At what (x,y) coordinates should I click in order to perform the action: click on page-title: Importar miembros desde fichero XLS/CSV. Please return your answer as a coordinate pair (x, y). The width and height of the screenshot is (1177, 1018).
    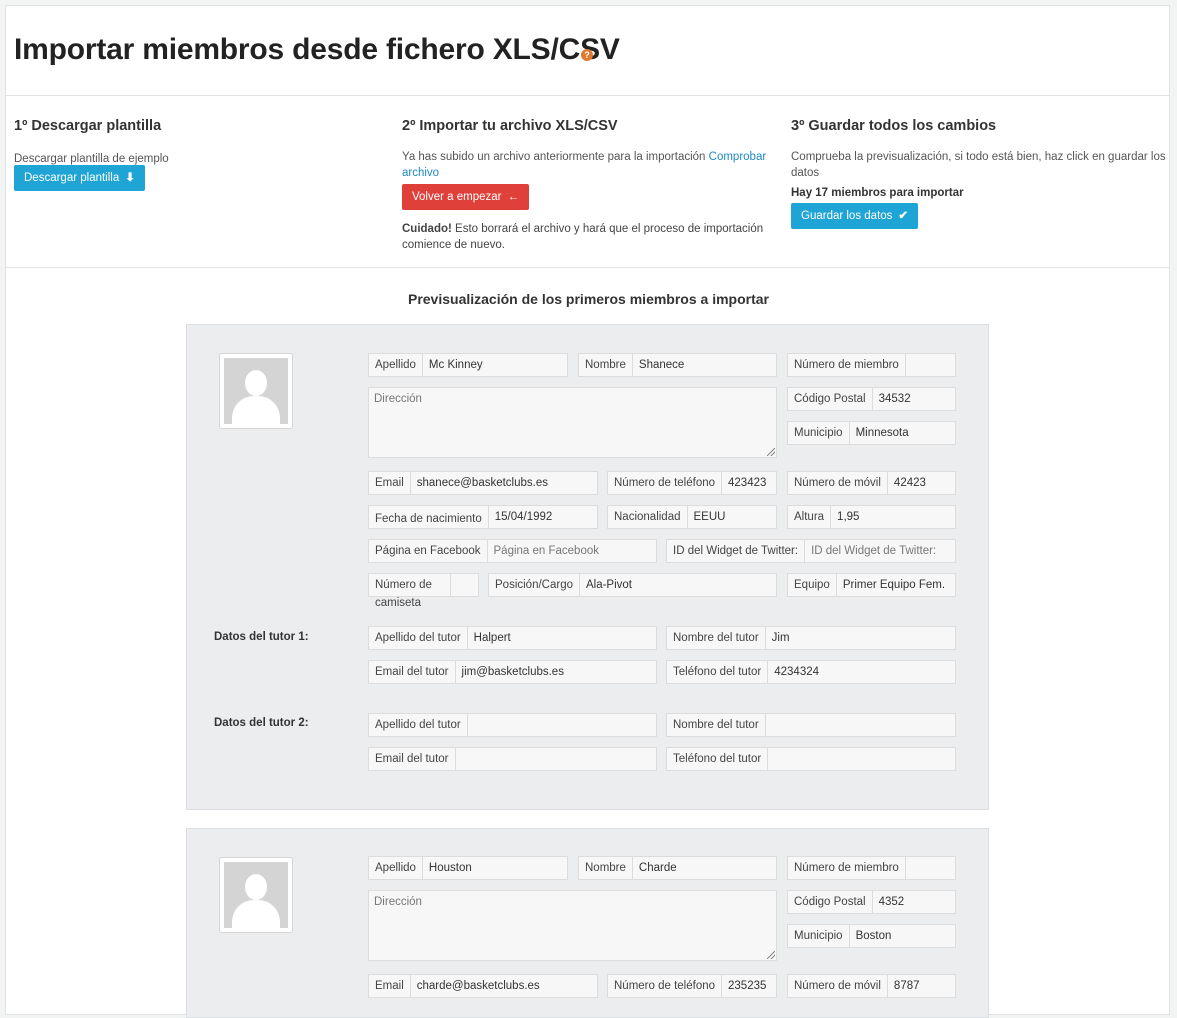
    Looking at the image, I should click on (317, 49).